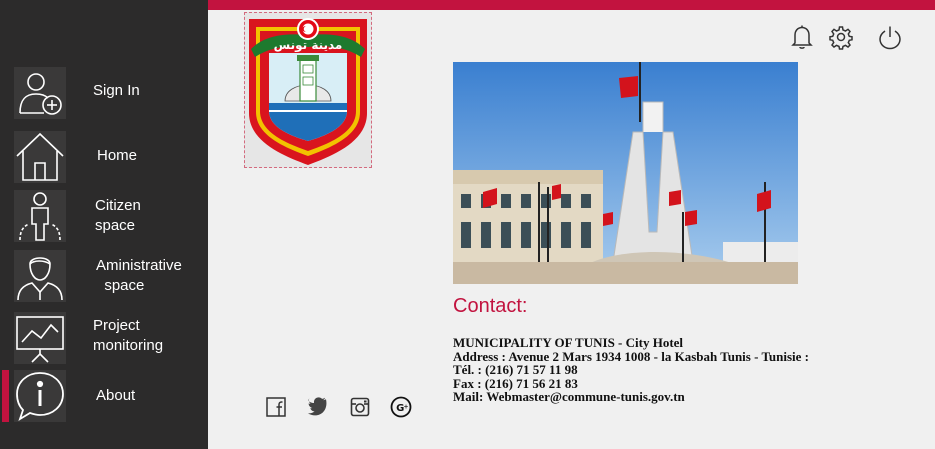 The height and width of the screenshot is (449, 935). What do you see at coordinates (568, 342) in the screenshot?
I see `contact-organization: MUNICIPALITY OF TUNIS - City Hotel` at bounding box center [568, 342].